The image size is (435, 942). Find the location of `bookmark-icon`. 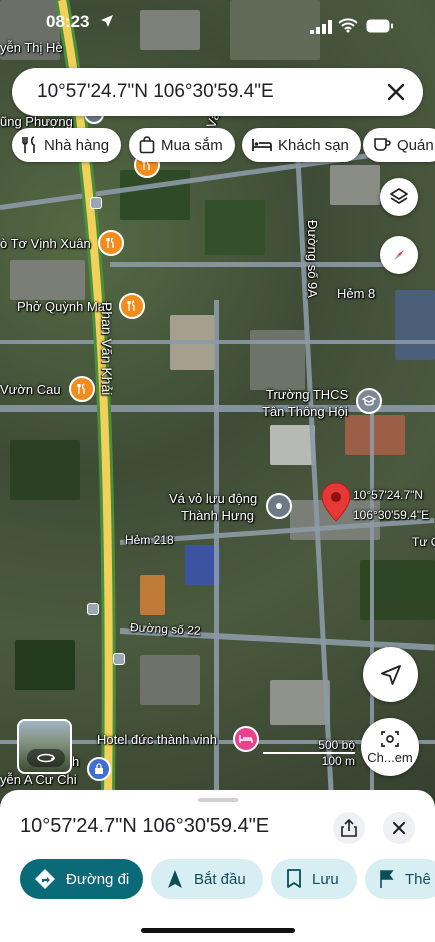

bookmark-icon is located at coordinates (294, 878).